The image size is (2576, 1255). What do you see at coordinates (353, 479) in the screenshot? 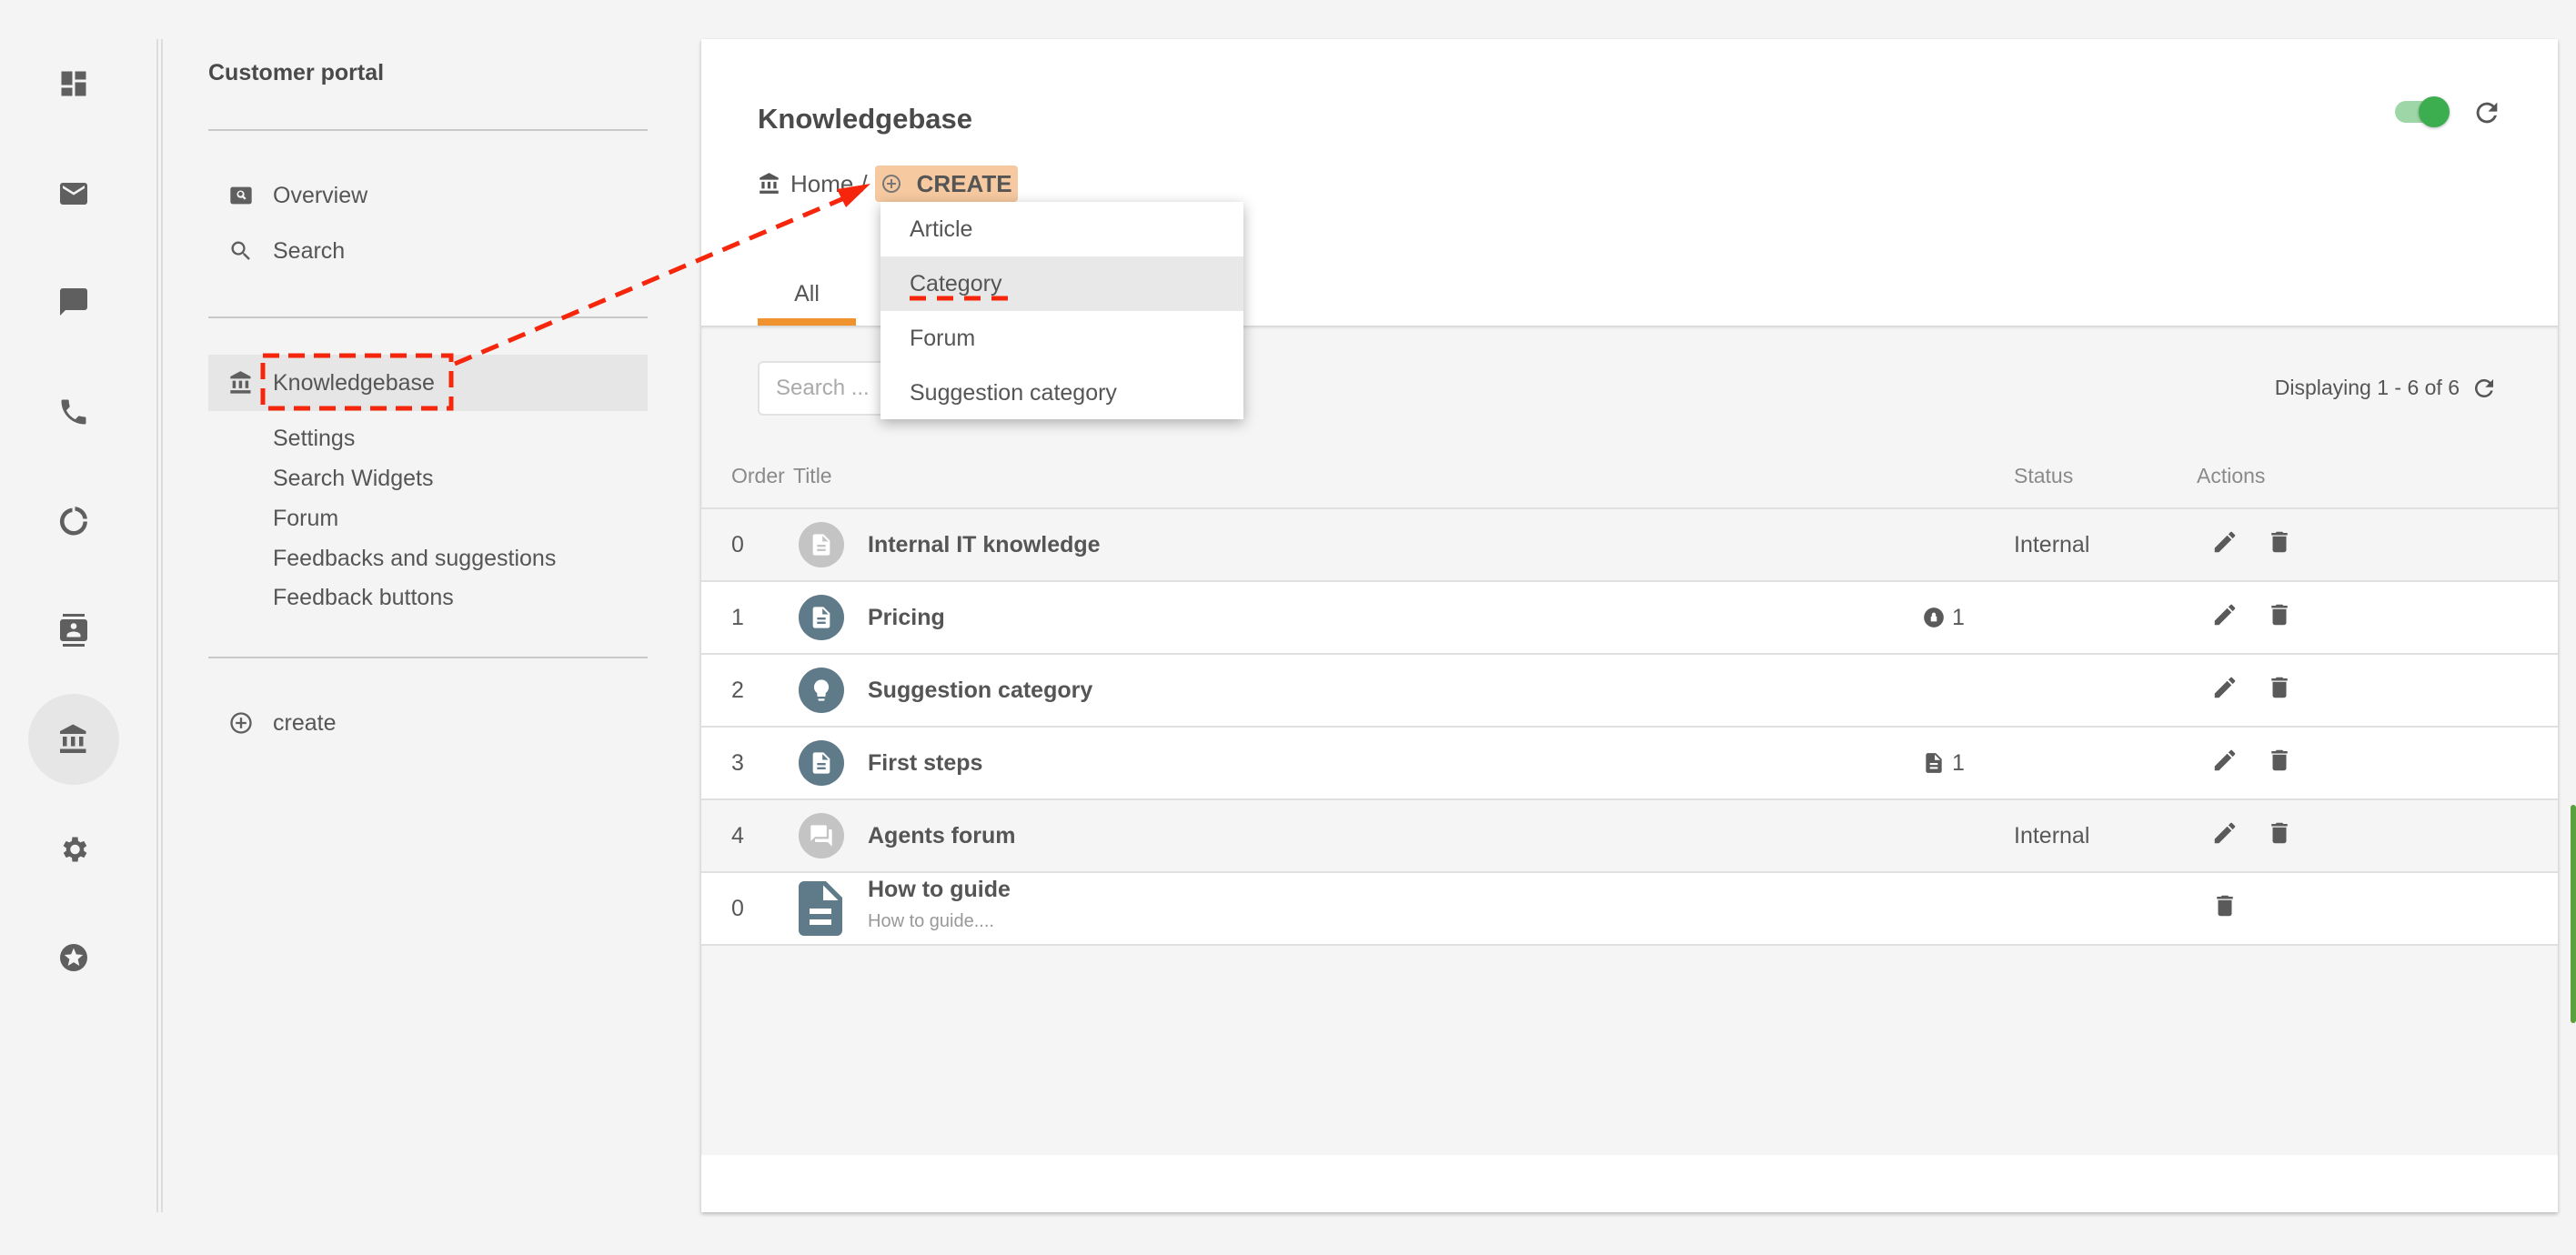
I see `sidebar-subitem-search-widgets: Search Widgets` at bounding box center [353, 479].